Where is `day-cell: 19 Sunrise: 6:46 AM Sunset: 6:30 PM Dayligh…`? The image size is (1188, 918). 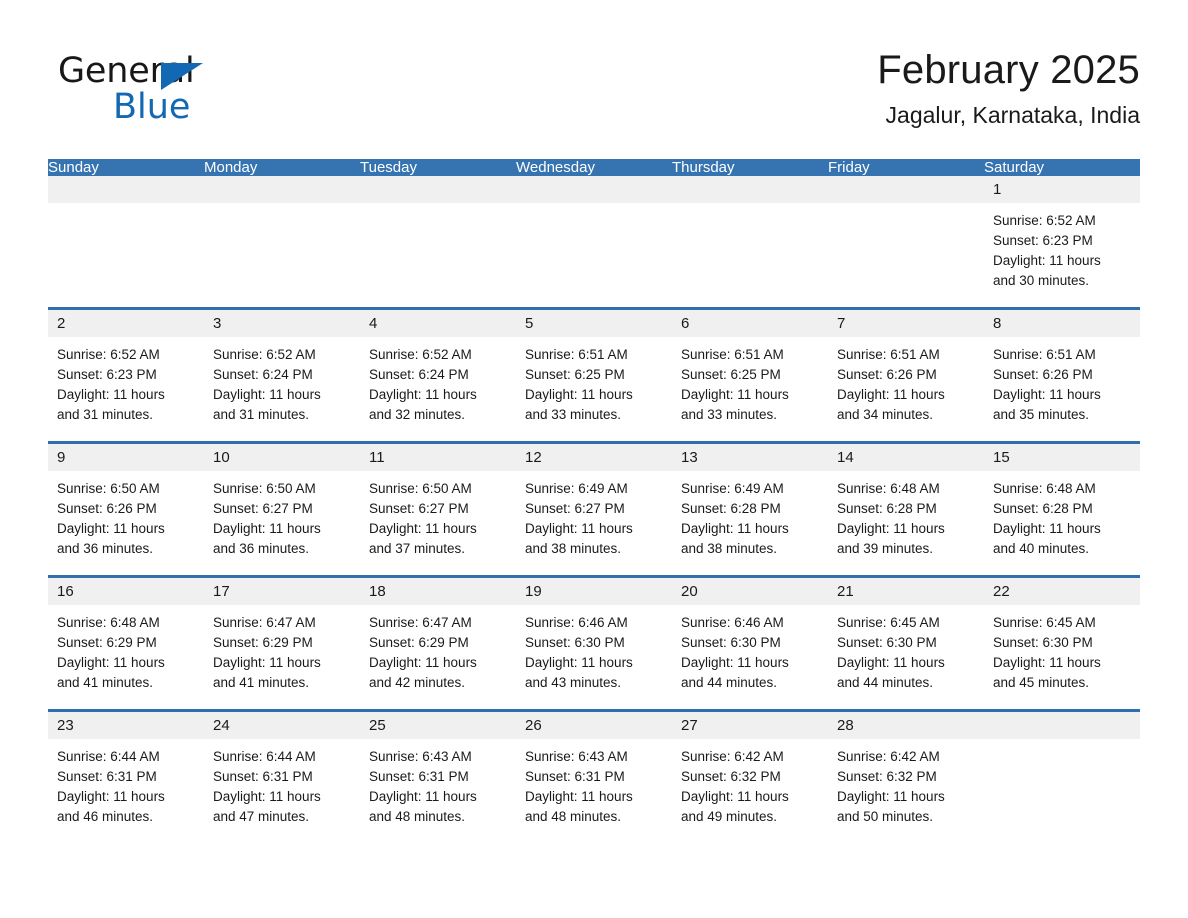 day-cell: 19 Sunrise: 6:46 AM Sunset: 6:30 PM Dayligh… is located at coordinates (594, 643).